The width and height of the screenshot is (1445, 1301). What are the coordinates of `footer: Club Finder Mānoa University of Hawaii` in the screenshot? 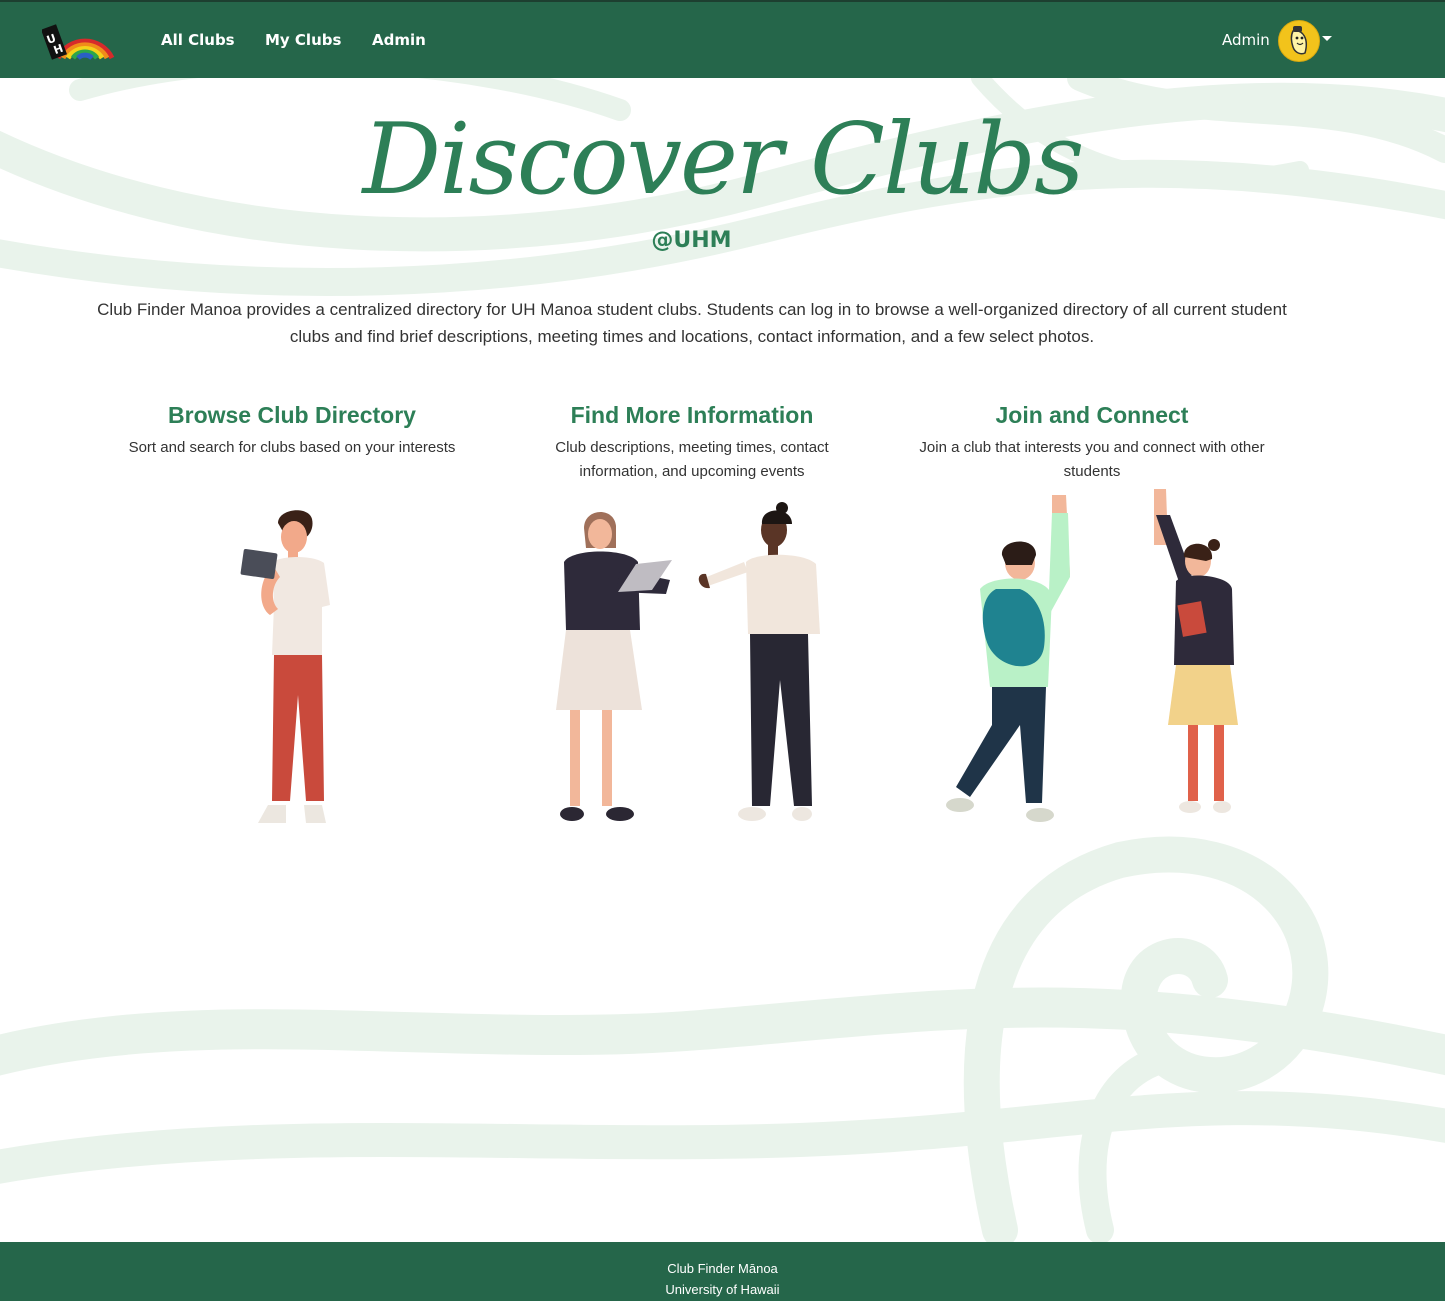 It's located at (722, 1271).